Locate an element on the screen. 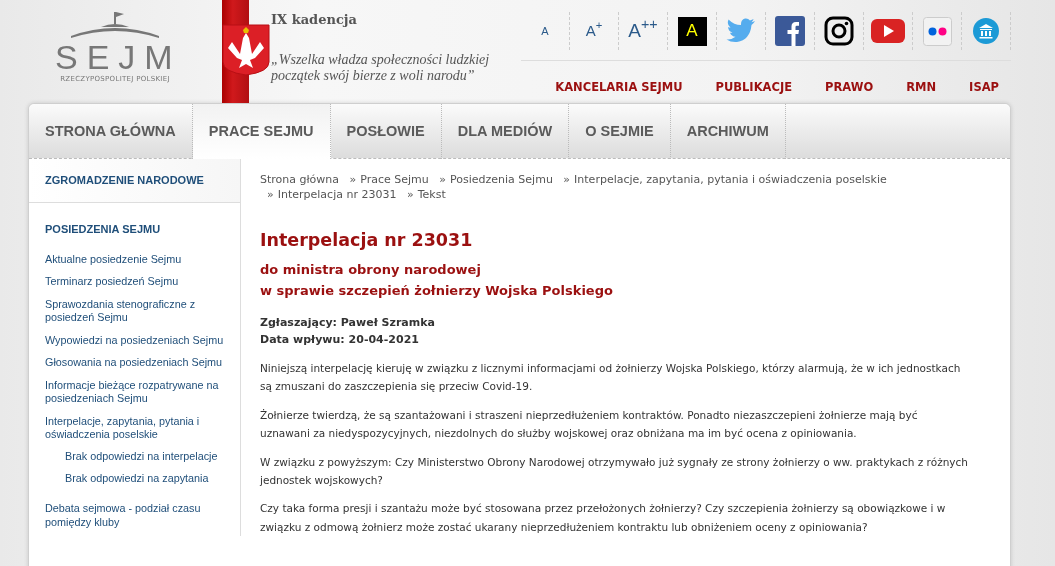 The image size is (1055, 566). meta-line: Data wpływu: 20-04-2021 is located at coordinates (340, 340).